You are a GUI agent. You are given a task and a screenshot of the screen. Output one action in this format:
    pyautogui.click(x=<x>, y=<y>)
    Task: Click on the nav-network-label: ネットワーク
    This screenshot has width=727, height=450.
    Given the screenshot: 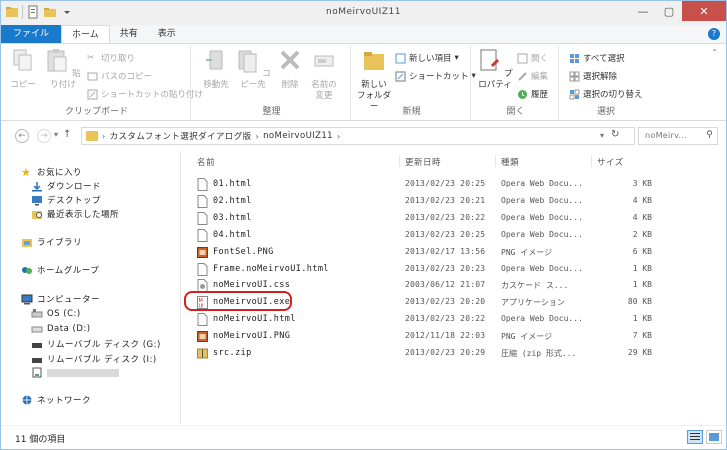 What is the action you would take?
    pyautogui.click(x=64, y=401)
    